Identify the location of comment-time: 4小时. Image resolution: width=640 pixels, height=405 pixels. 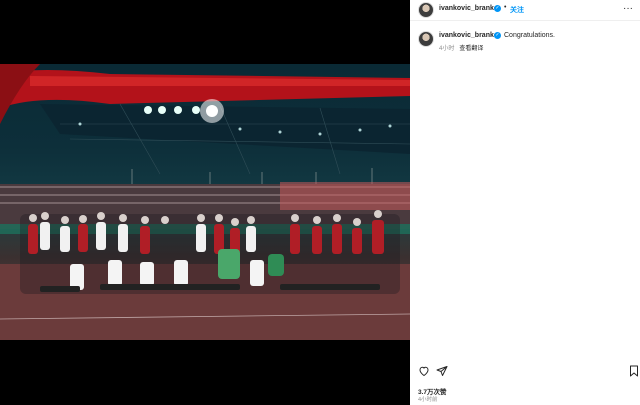
(447, 49).